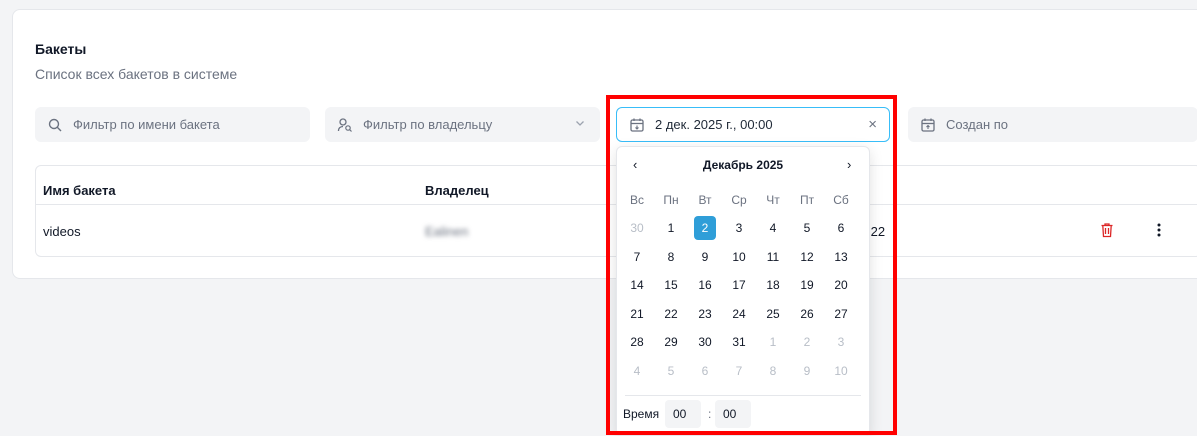 The width and height of the screenshot is (1197, 436). Describe the element at coordinates (457, 190) in the screenshot. I see `column-header-owner: Владелец` at that location.